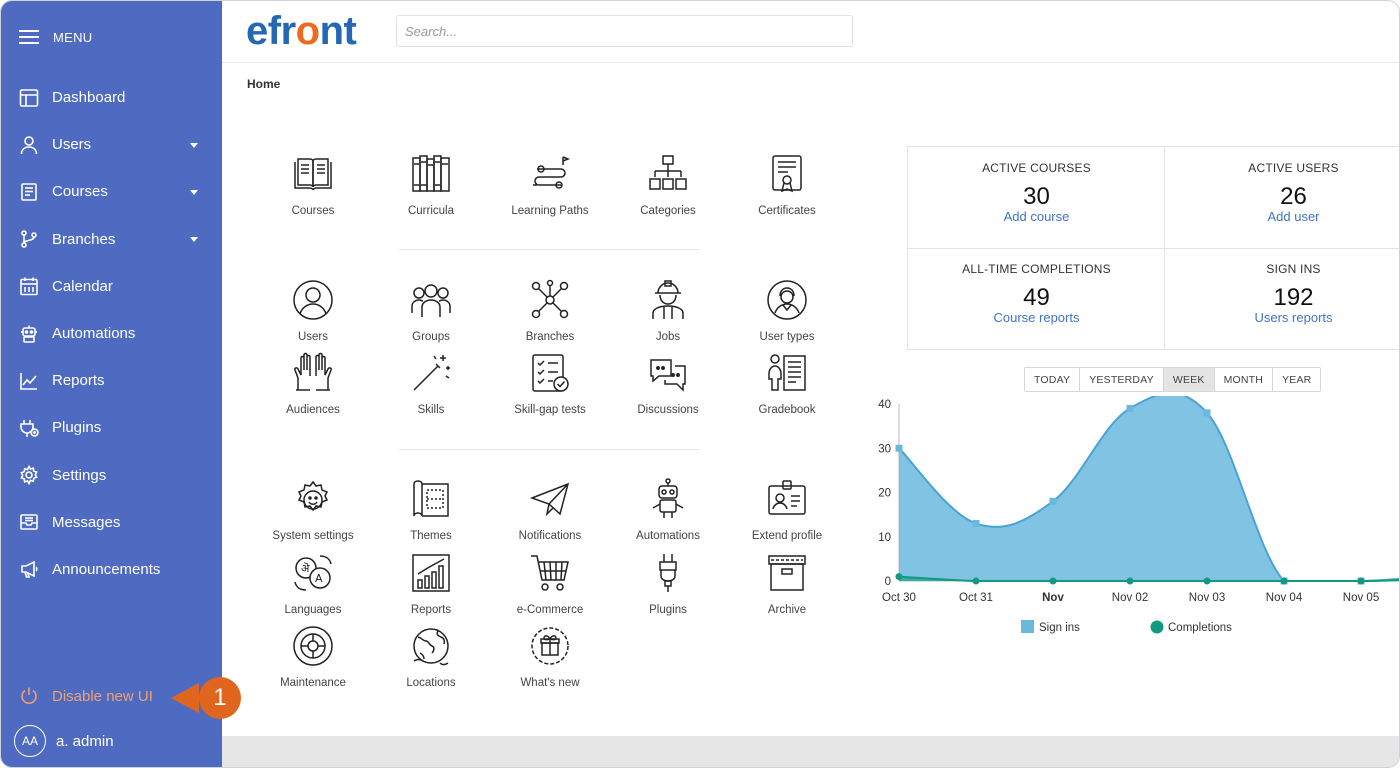  I want to click on x-tick-label: Nov 05, so click(1361, 598).